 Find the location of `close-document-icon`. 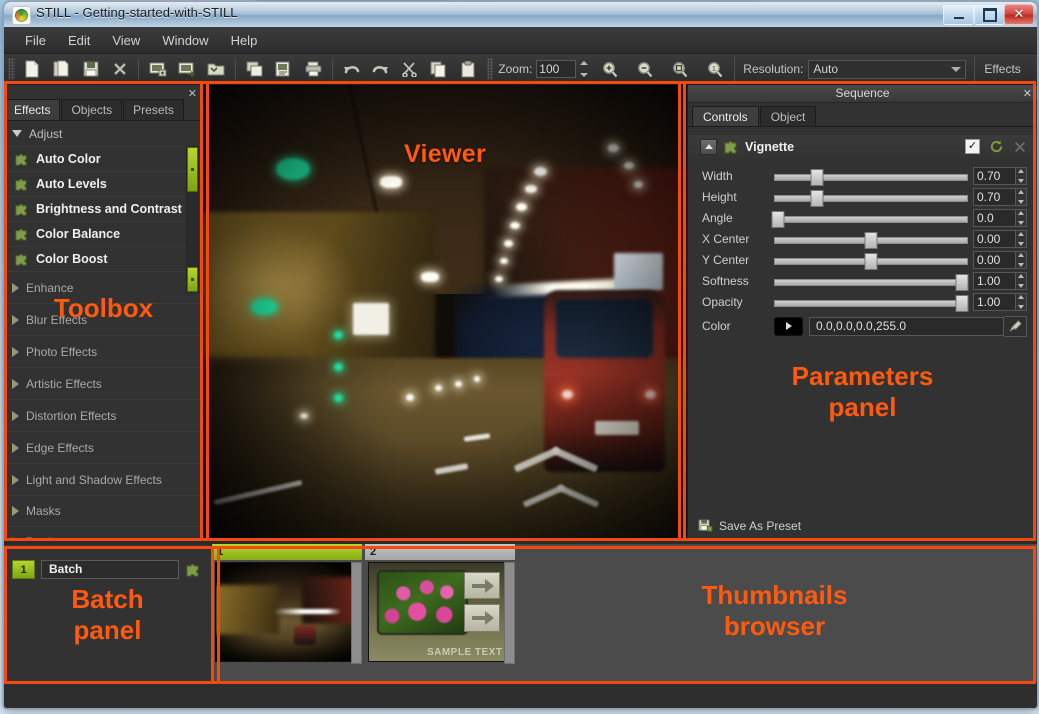

close-document-icon is located at coordinates (119, 69).